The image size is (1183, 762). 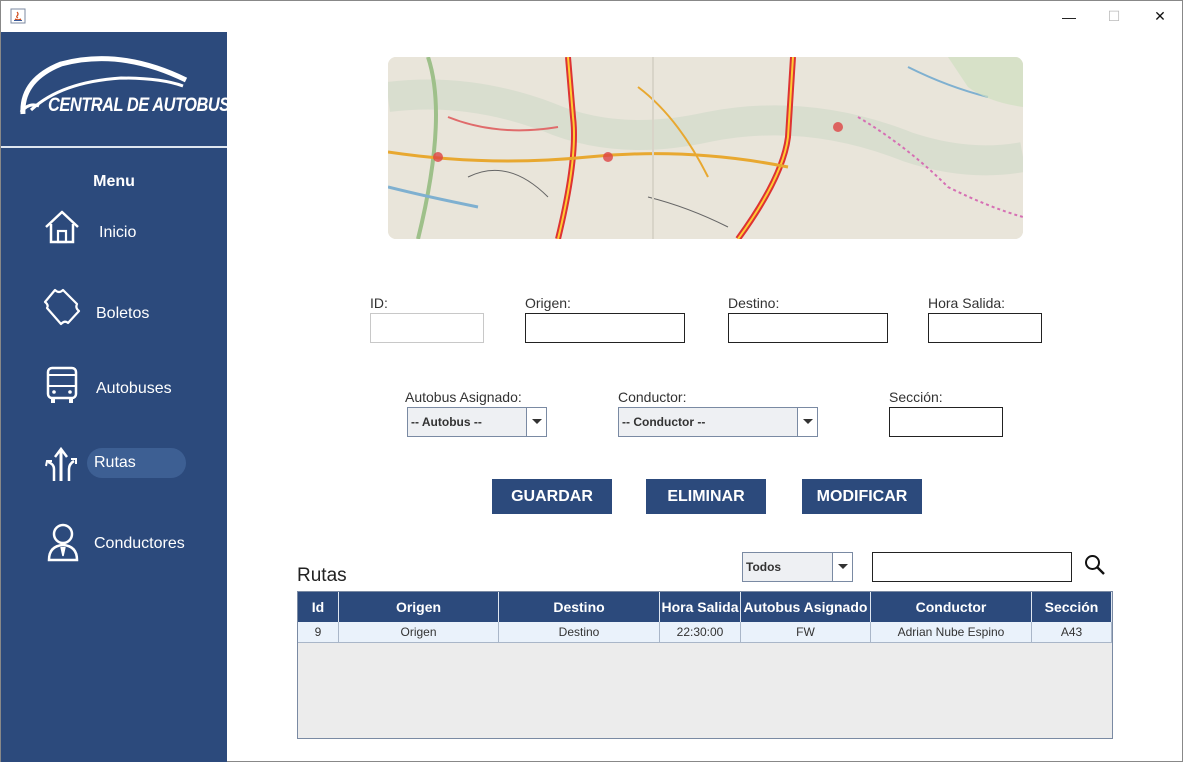 I want to click on column-header-hora-salida: Hora Salida, so click(x=700, y=607).